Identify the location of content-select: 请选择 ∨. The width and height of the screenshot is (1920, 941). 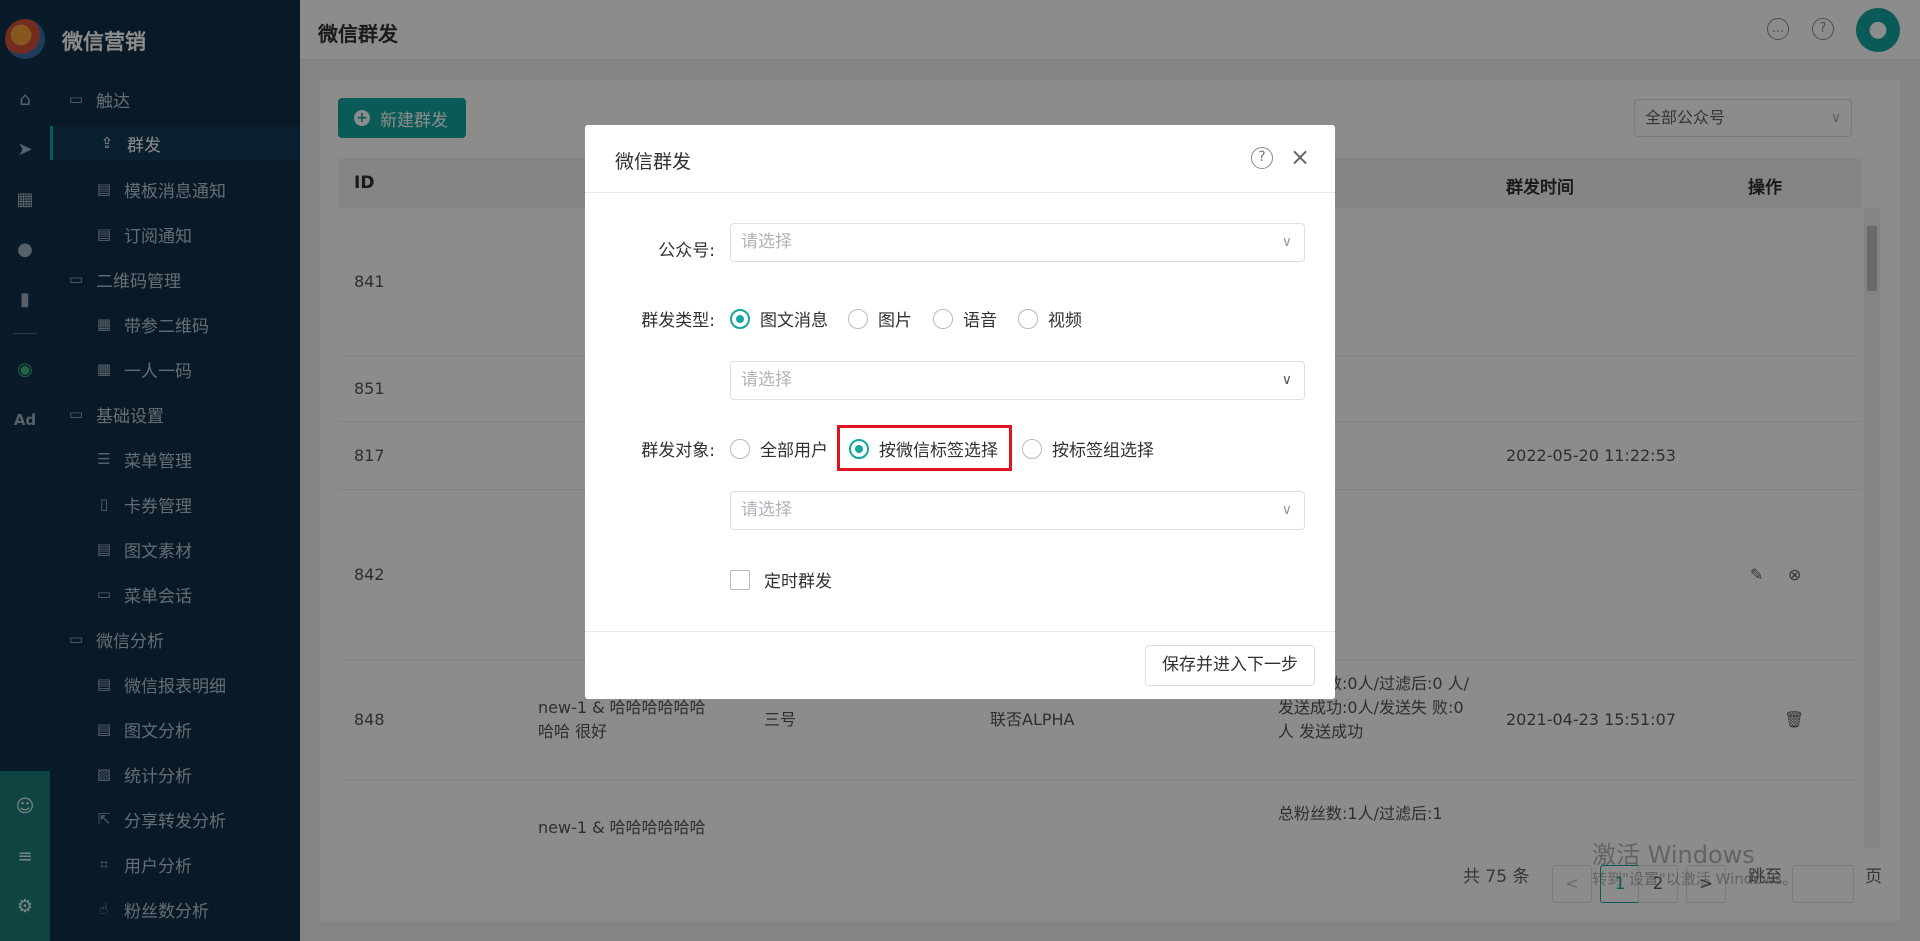
(1017, 380).